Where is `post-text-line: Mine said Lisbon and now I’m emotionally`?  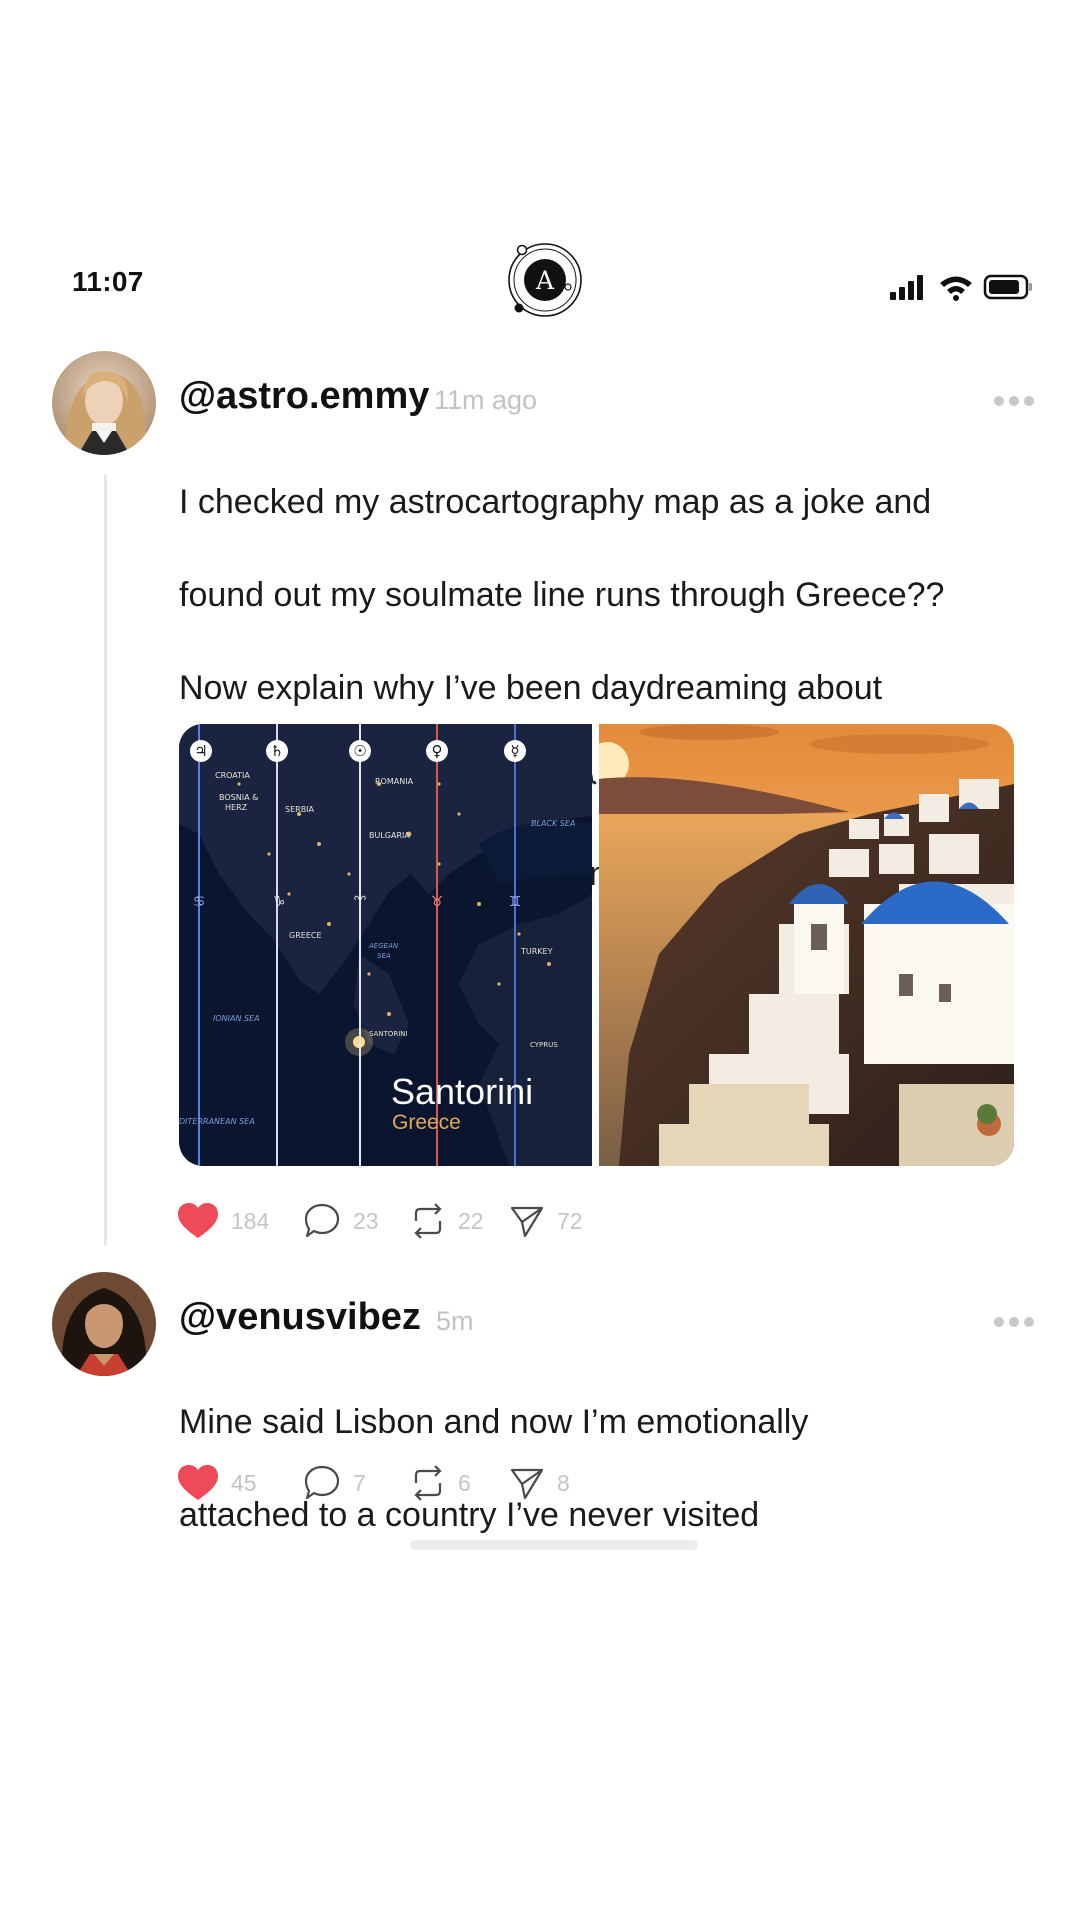 post-text-line: Mine said Lisbon and now I’m emotionally is located at coordinates (494, 1421).